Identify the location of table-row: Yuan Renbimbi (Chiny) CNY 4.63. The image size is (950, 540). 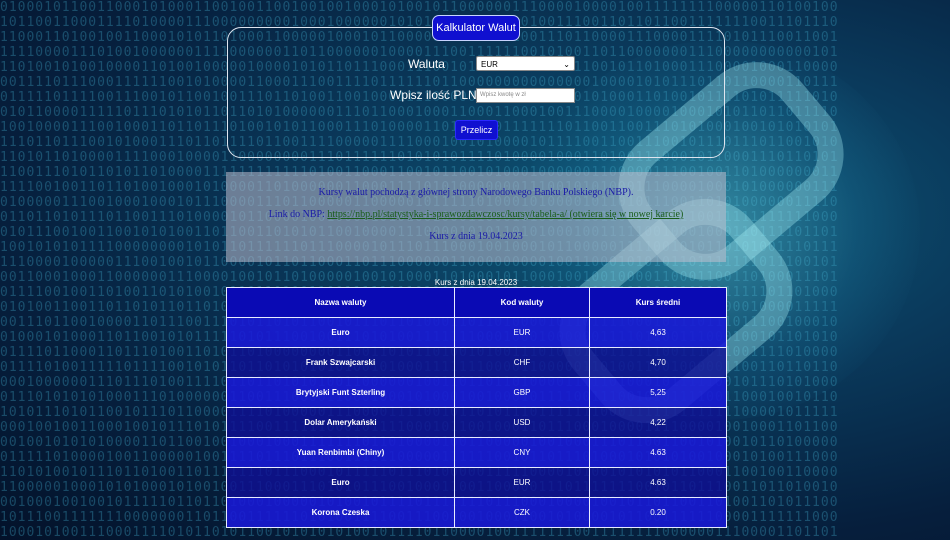
(476, 452).